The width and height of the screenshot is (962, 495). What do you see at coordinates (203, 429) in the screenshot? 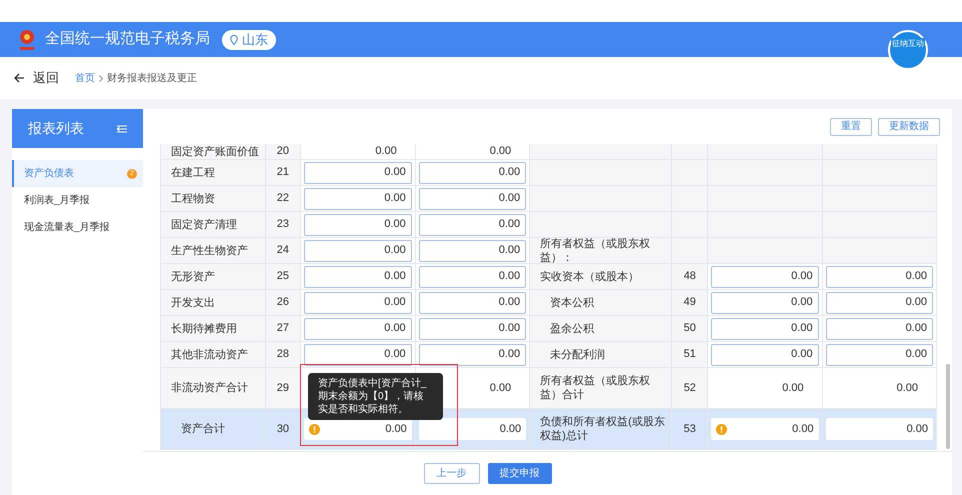
I see `item-label: 资产合计` at bounding box center [203, 429].